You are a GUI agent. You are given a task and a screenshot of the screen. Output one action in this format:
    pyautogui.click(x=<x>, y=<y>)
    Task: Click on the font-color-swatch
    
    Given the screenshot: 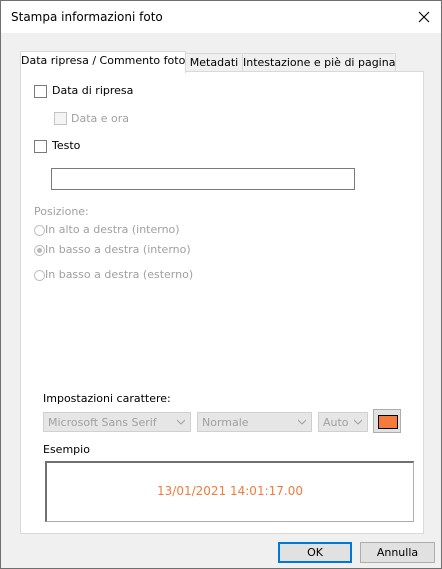 What is the action you would take?
    pyautogui.click(x=388, y=422)
    